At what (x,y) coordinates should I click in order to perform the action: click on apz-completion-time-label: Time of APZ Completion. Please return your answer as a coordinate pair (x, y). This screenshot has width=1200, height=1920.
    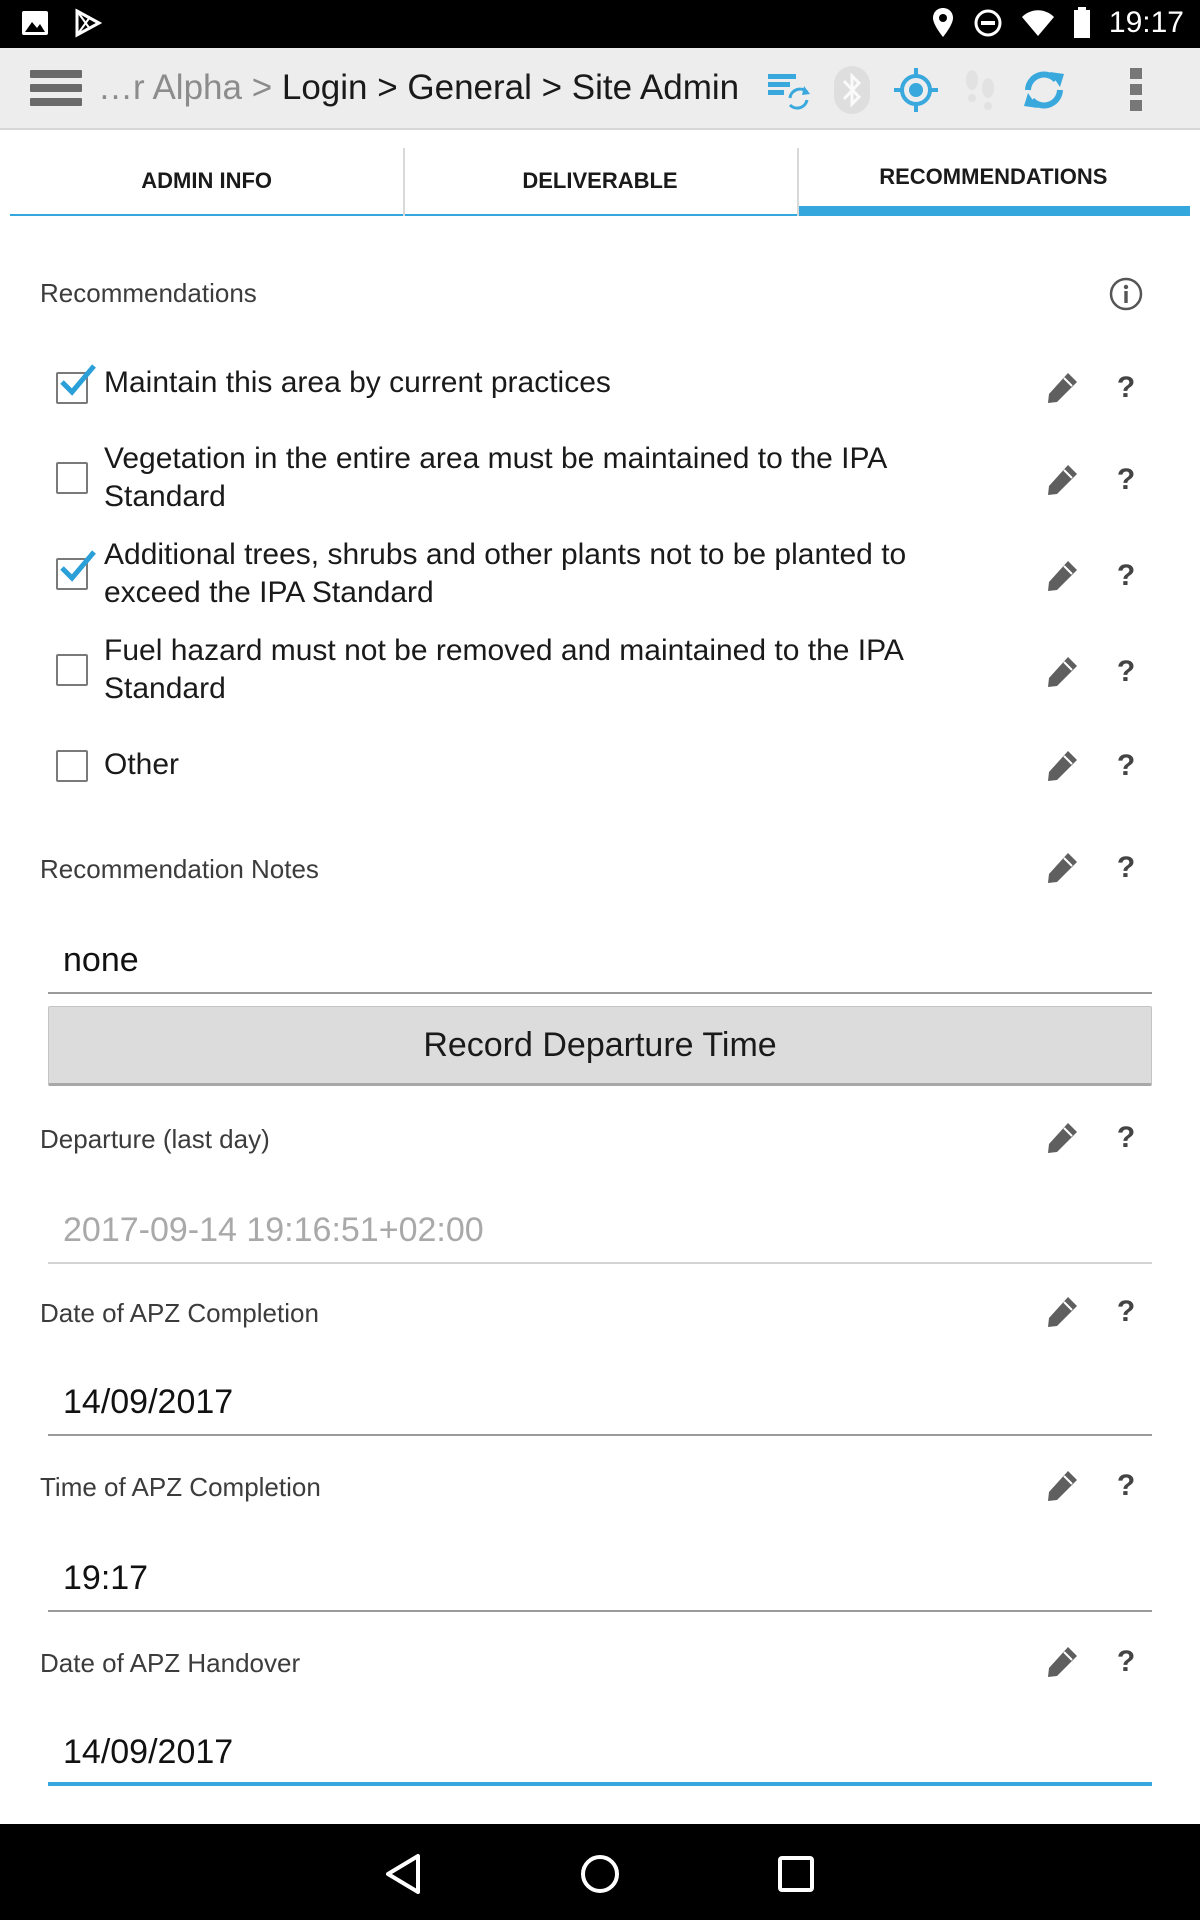
    Looking at the image, I should click on (180, 1487).